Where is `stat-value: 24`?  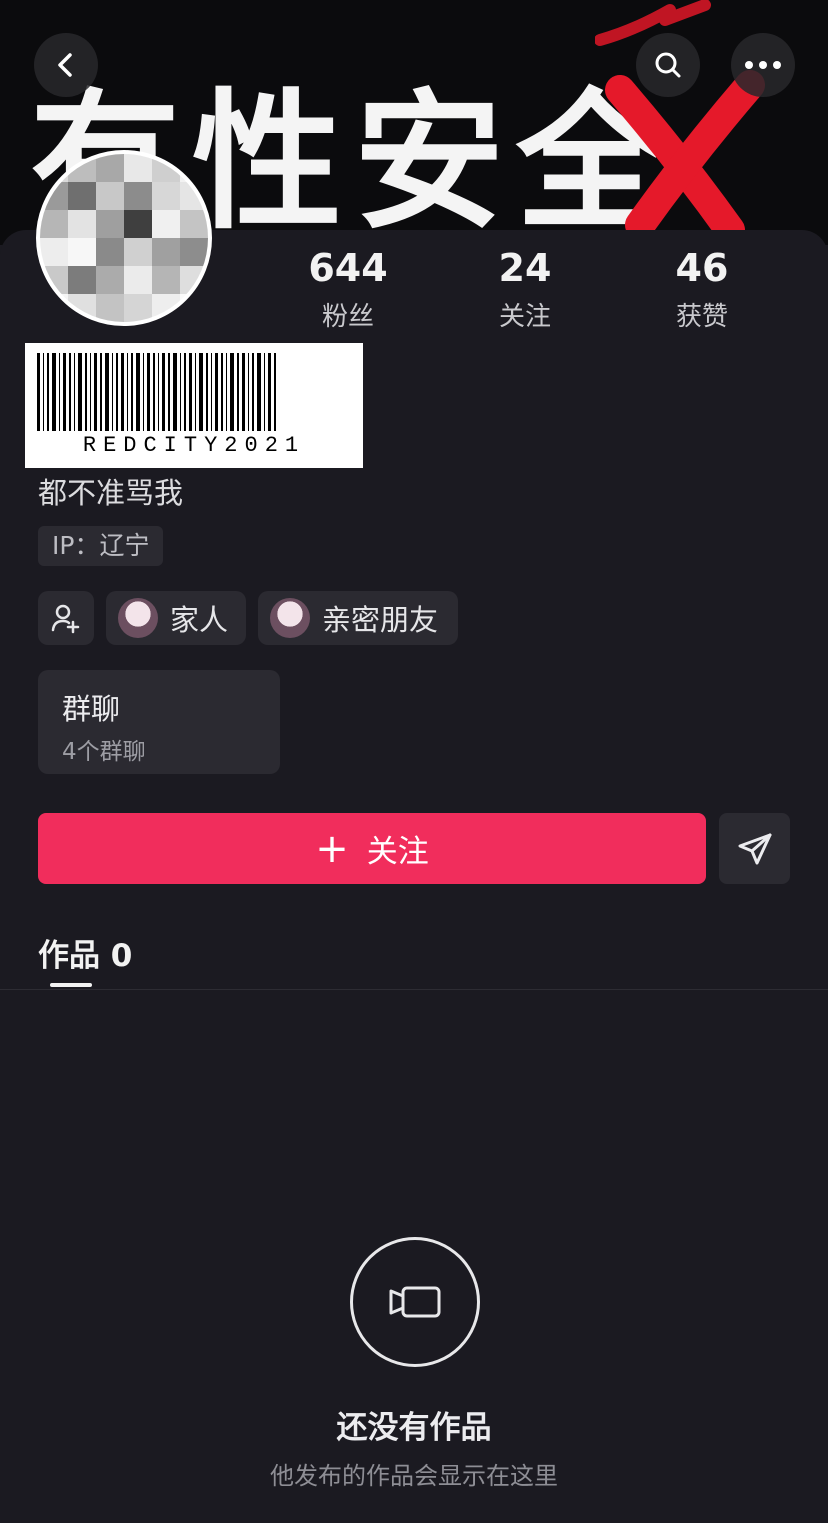
stat-value: 24 is located at coordinates (525, 268).